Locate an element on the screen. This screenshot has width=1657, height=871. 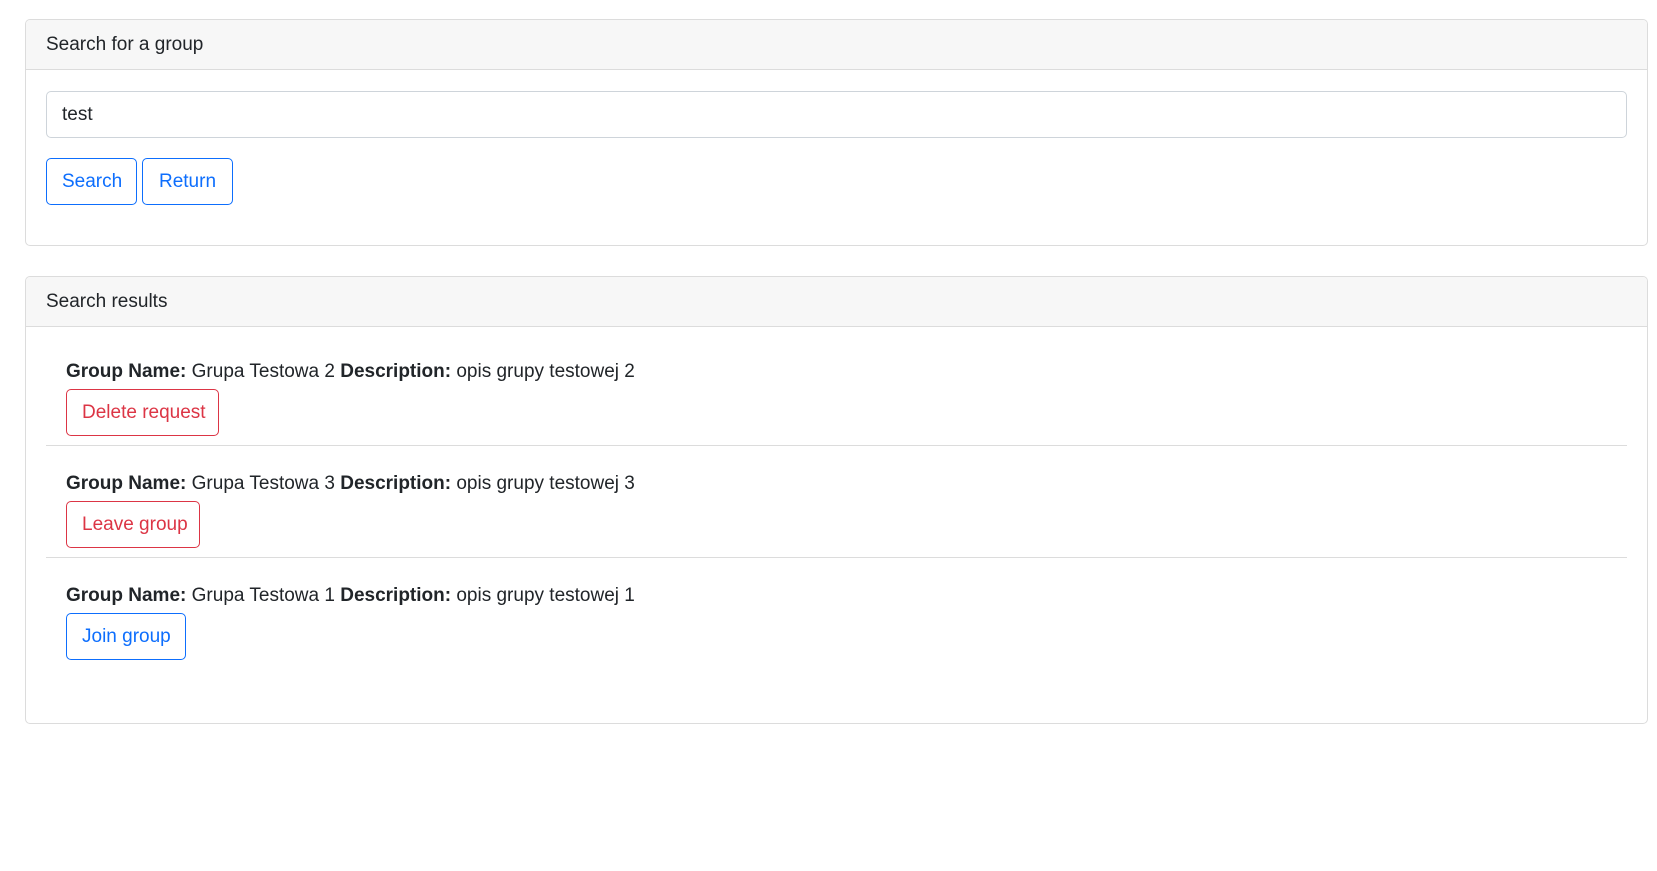
search-button: Search is located at coordinates (91, 181).